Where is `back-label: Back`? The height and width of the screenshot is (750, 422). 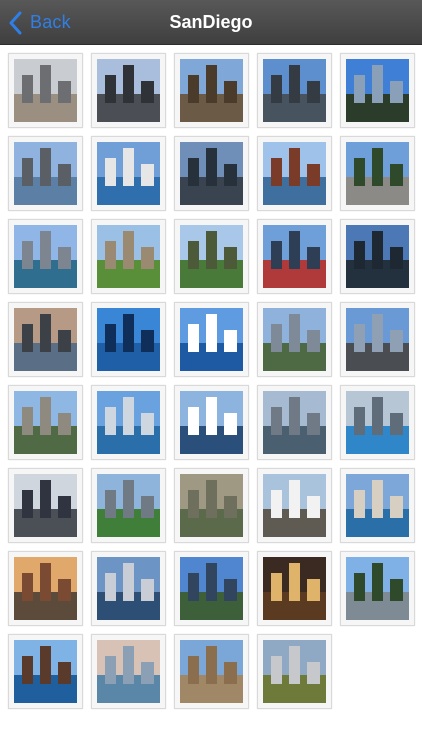 back-label: Back is located at coordinates (50, 22).